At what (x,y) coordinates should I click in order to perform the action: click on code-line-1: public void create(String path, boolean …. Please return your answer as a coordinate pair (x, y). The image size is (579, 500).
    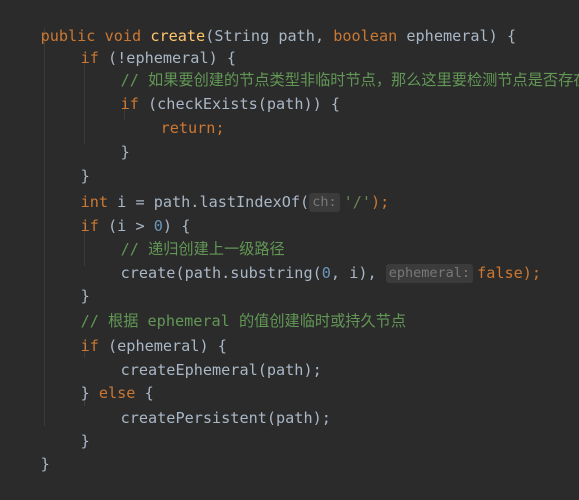
    Looking at the image, I should click on (260, 22).